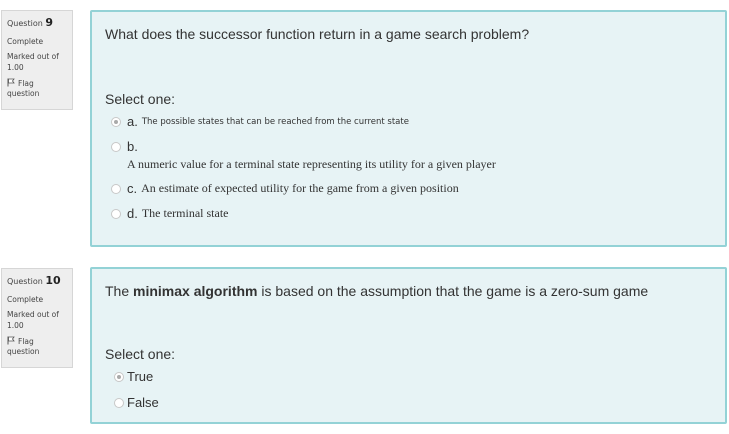  Describe the element at coordinates (185, 213) in the screenshot. I see `option-text: The terminal state` at that location.